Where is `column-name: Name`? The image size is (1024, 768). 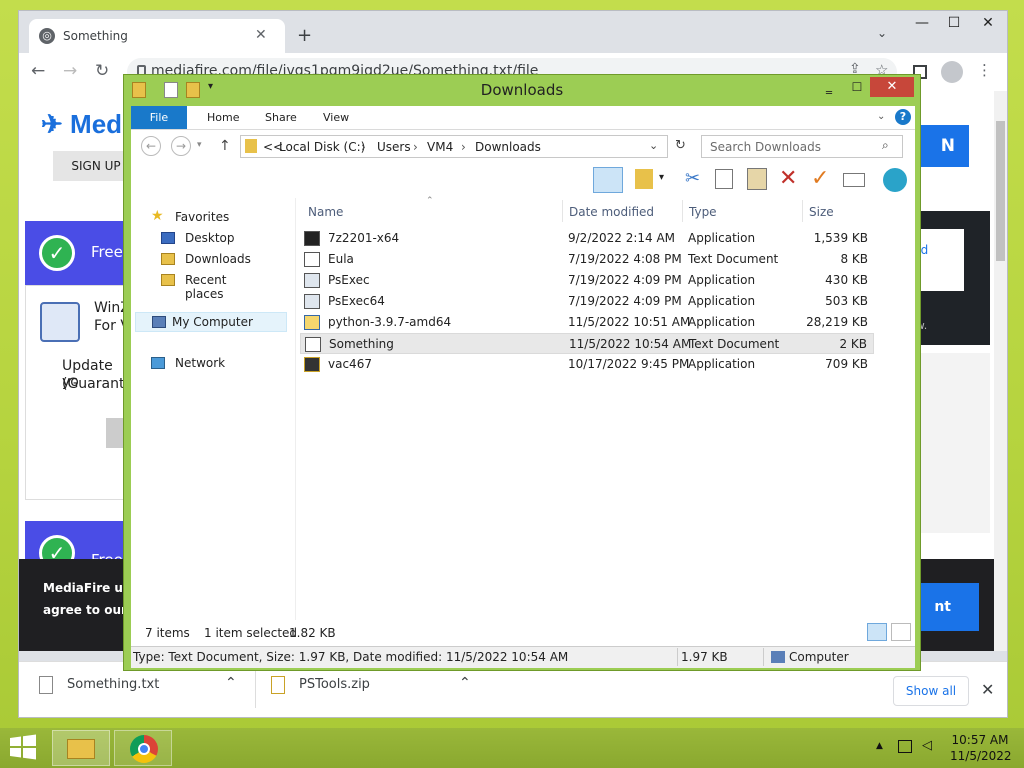 column-name: Name is located at coordinates (325, 212).